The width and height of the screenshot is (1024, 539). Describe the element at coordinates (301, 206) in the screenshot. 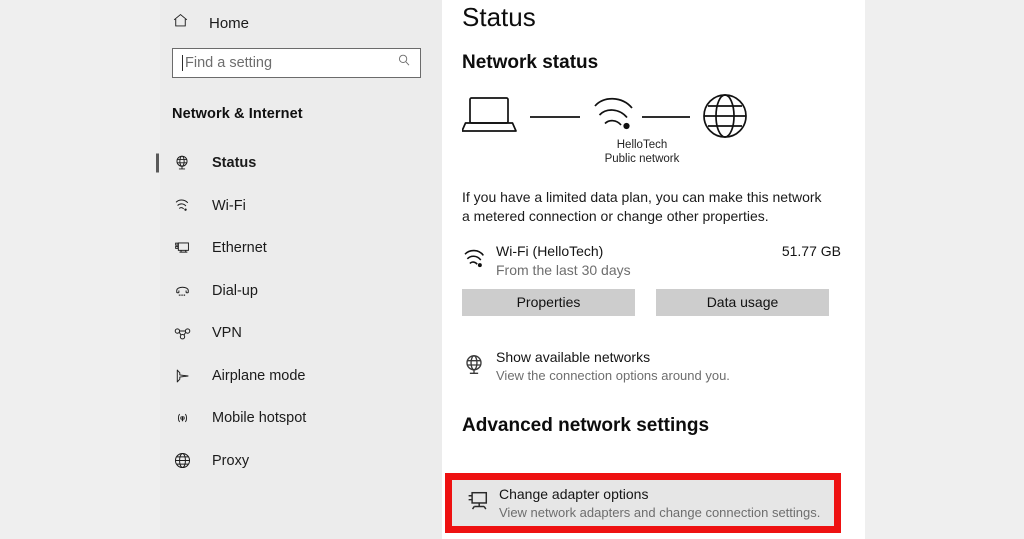

I see `sidebar-item-wifi: Wi-Fi` at that location.